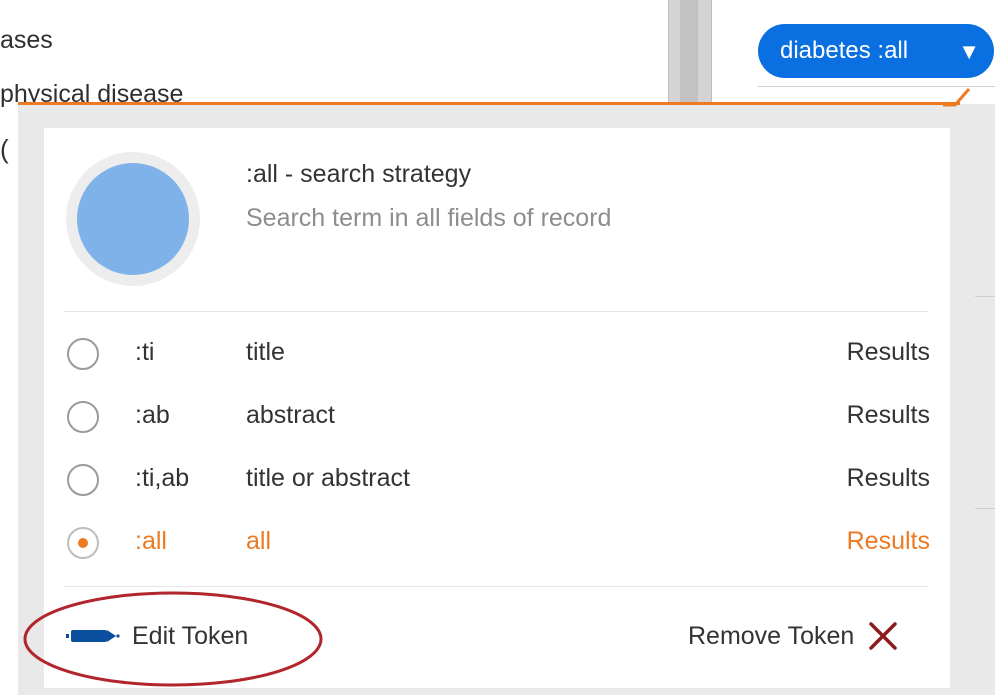 Image resolution: width=995 pixels, height=695 pixels. Describe the element at coordinates (93, 636) in the screenshot. I see `pencil-icon` at that location.